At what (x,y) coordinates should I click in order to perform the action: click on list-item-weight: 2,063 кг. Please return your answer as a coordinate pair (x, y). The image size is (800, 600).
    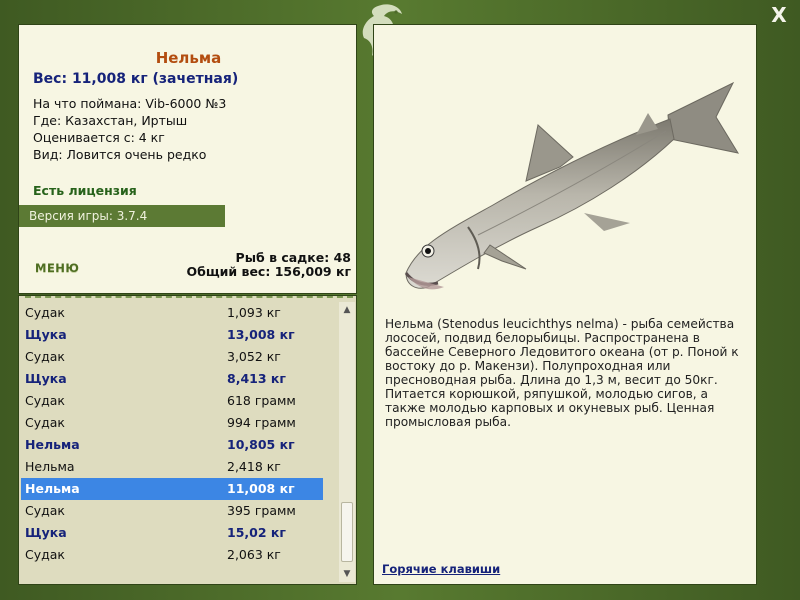
    Looking at the image, I should click on (254, 554).